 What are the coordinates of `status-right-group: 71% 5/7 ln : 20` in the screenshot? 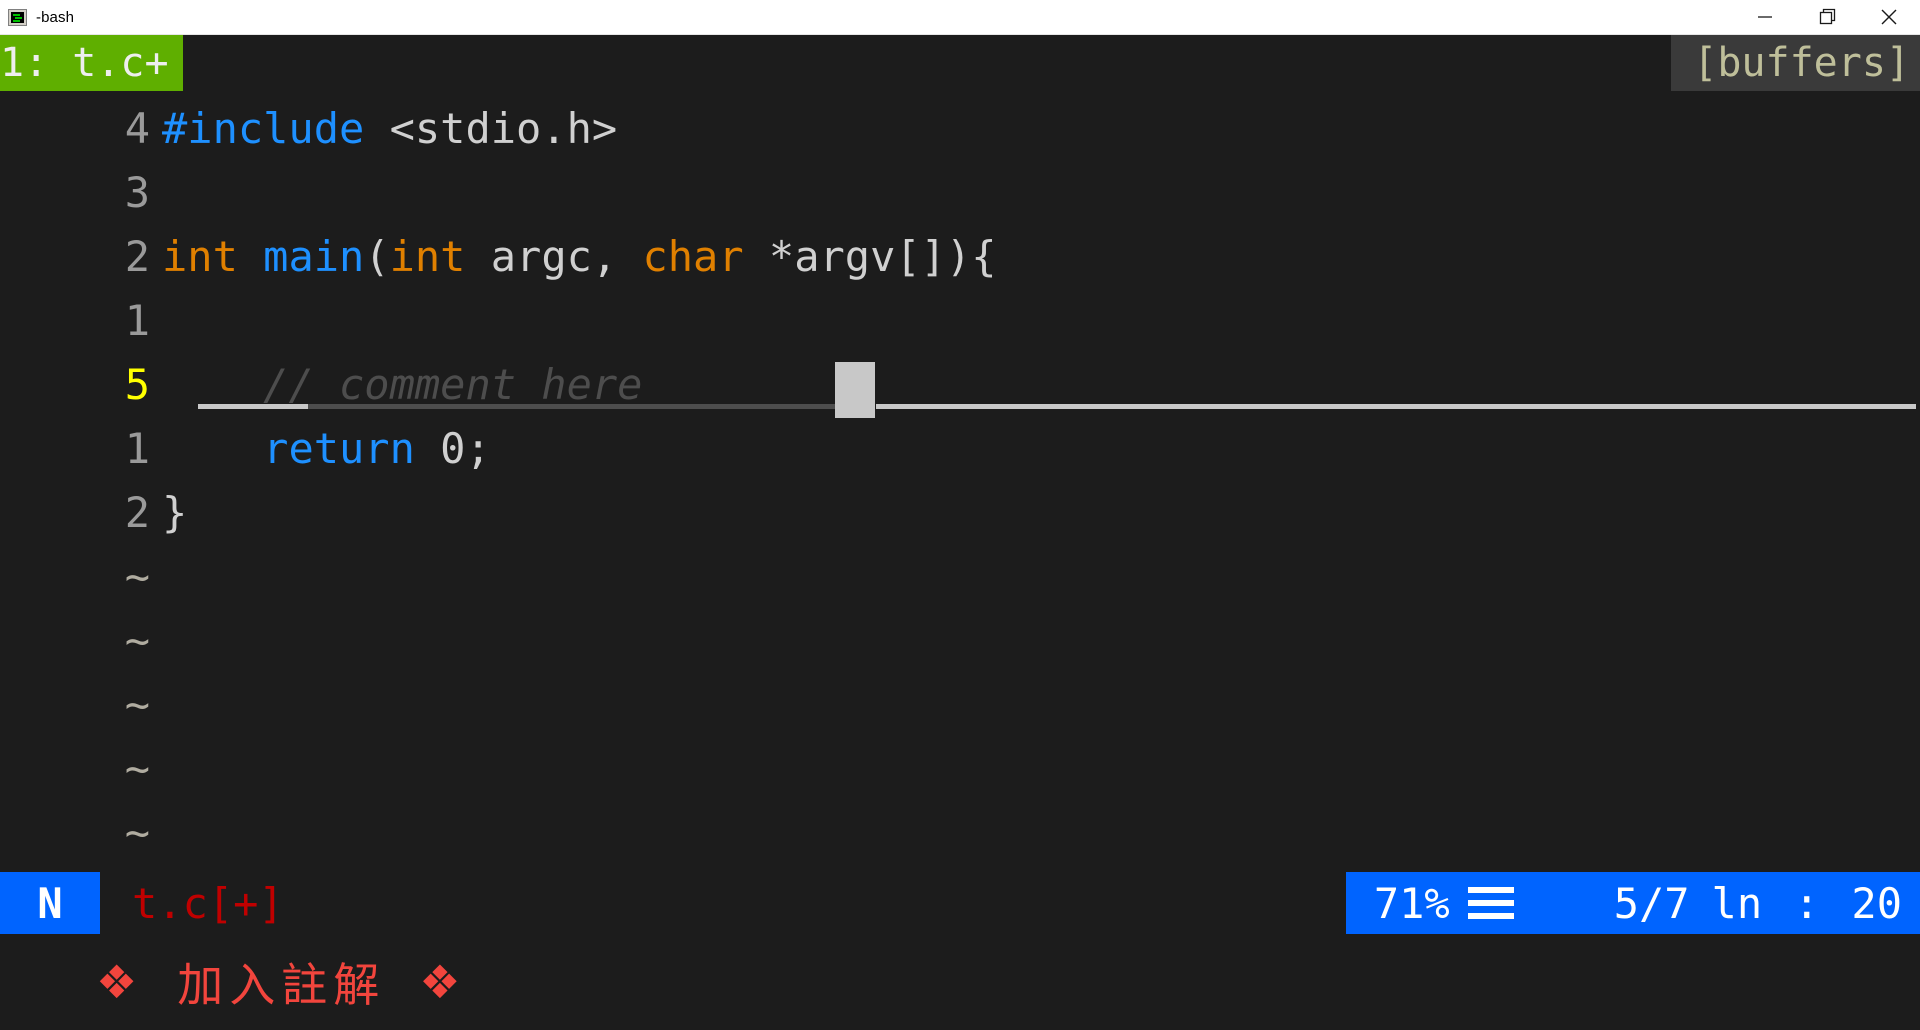 It's located at (1632, 903).